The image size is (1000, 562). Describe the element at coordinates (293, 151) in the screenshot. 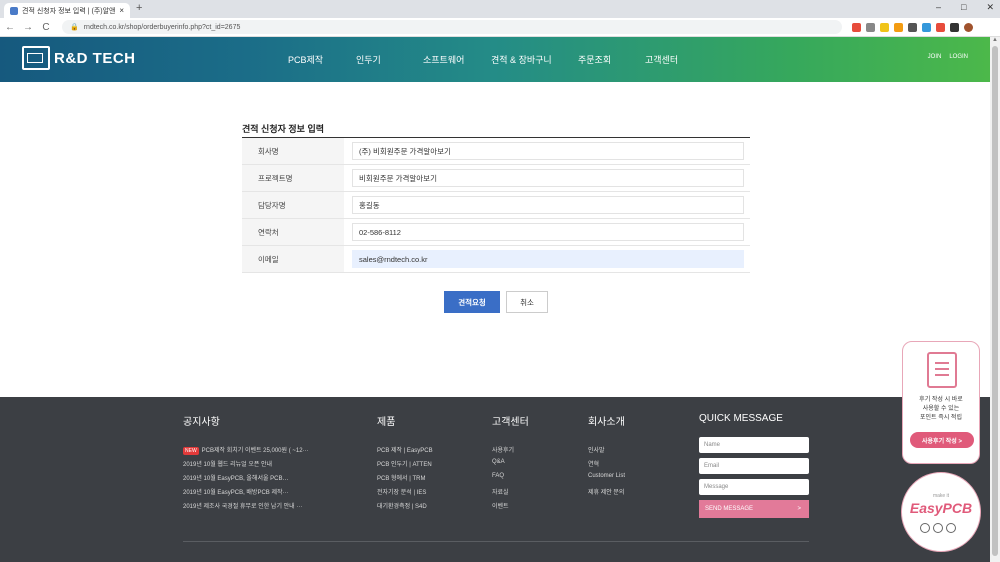

I see `company-label: 회사명` at that location.